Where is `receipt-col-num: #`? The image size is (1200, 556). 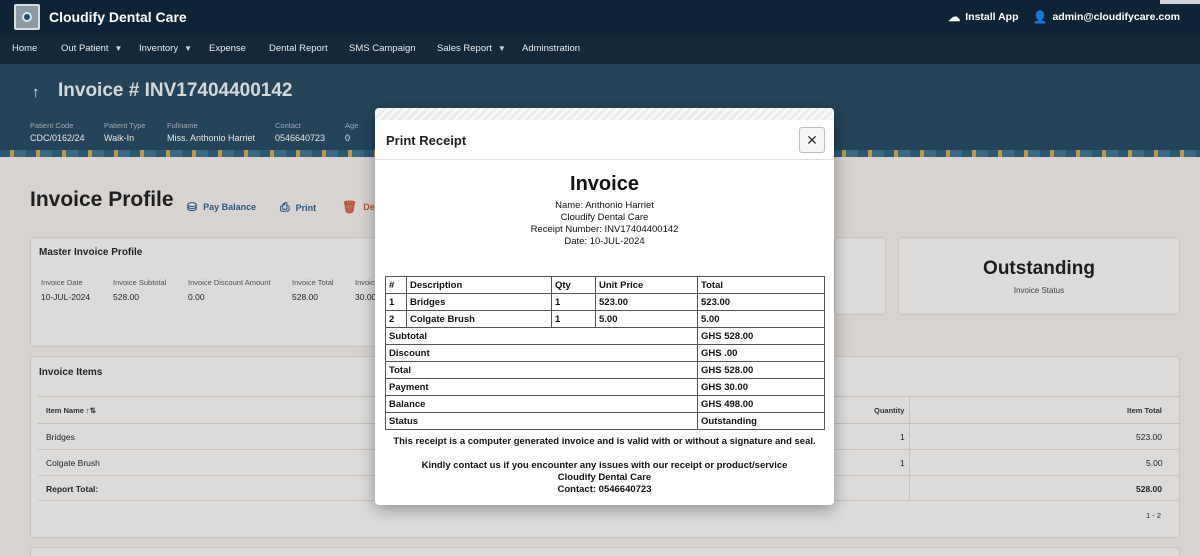
receipt-col-num: # is located at coordinates (396, 285).